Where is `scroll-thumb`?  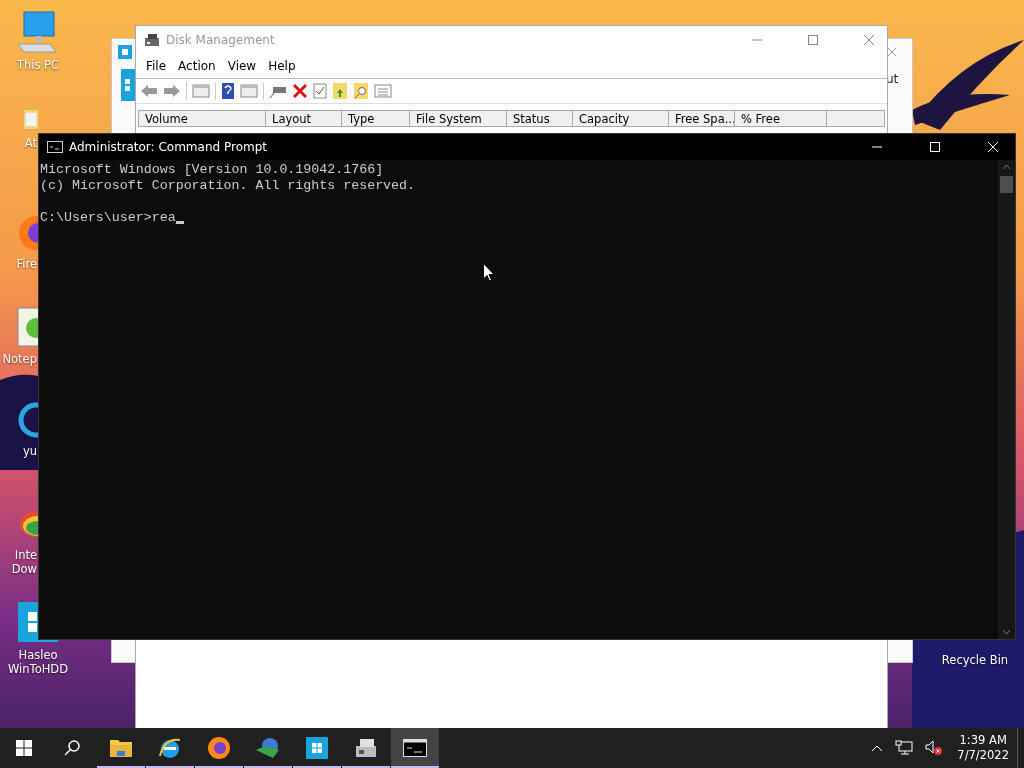
scroll-thumb is located at coordinates (1006, 184).